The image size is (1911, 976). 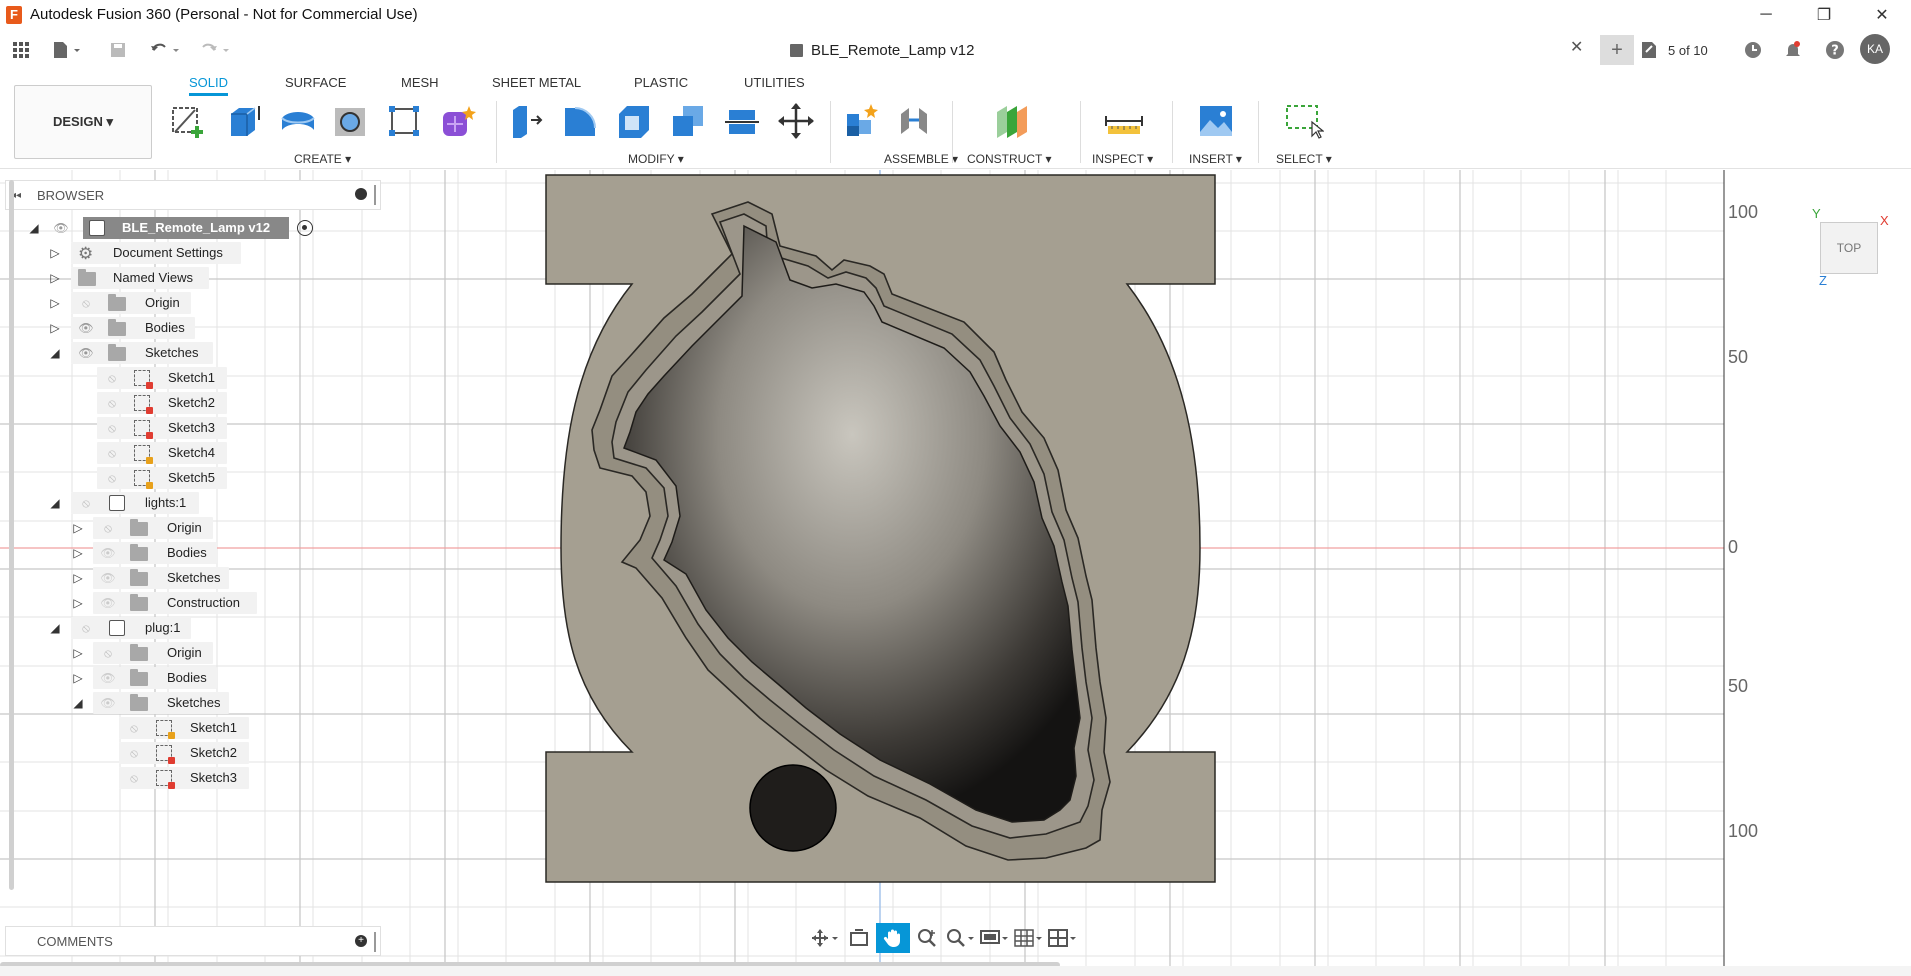 I want to click on file-menu-icon, so click(x=67, y=50).